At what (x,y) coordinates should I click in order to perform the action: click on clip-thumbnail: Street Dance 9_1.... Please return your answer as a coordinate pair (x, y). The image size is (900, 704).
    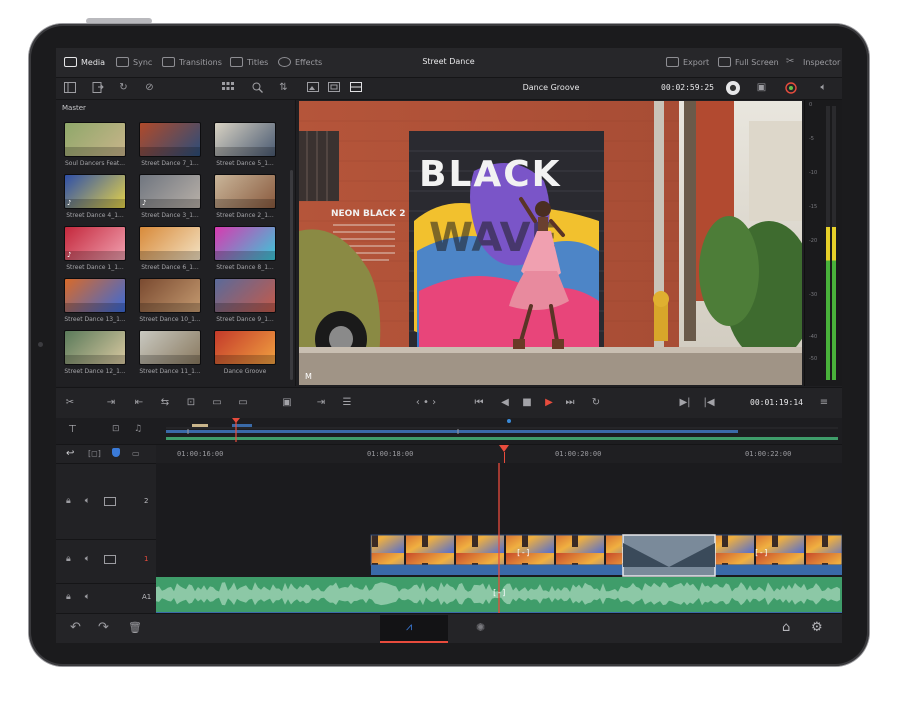
    Looking at the image, I should click on (245, 300).